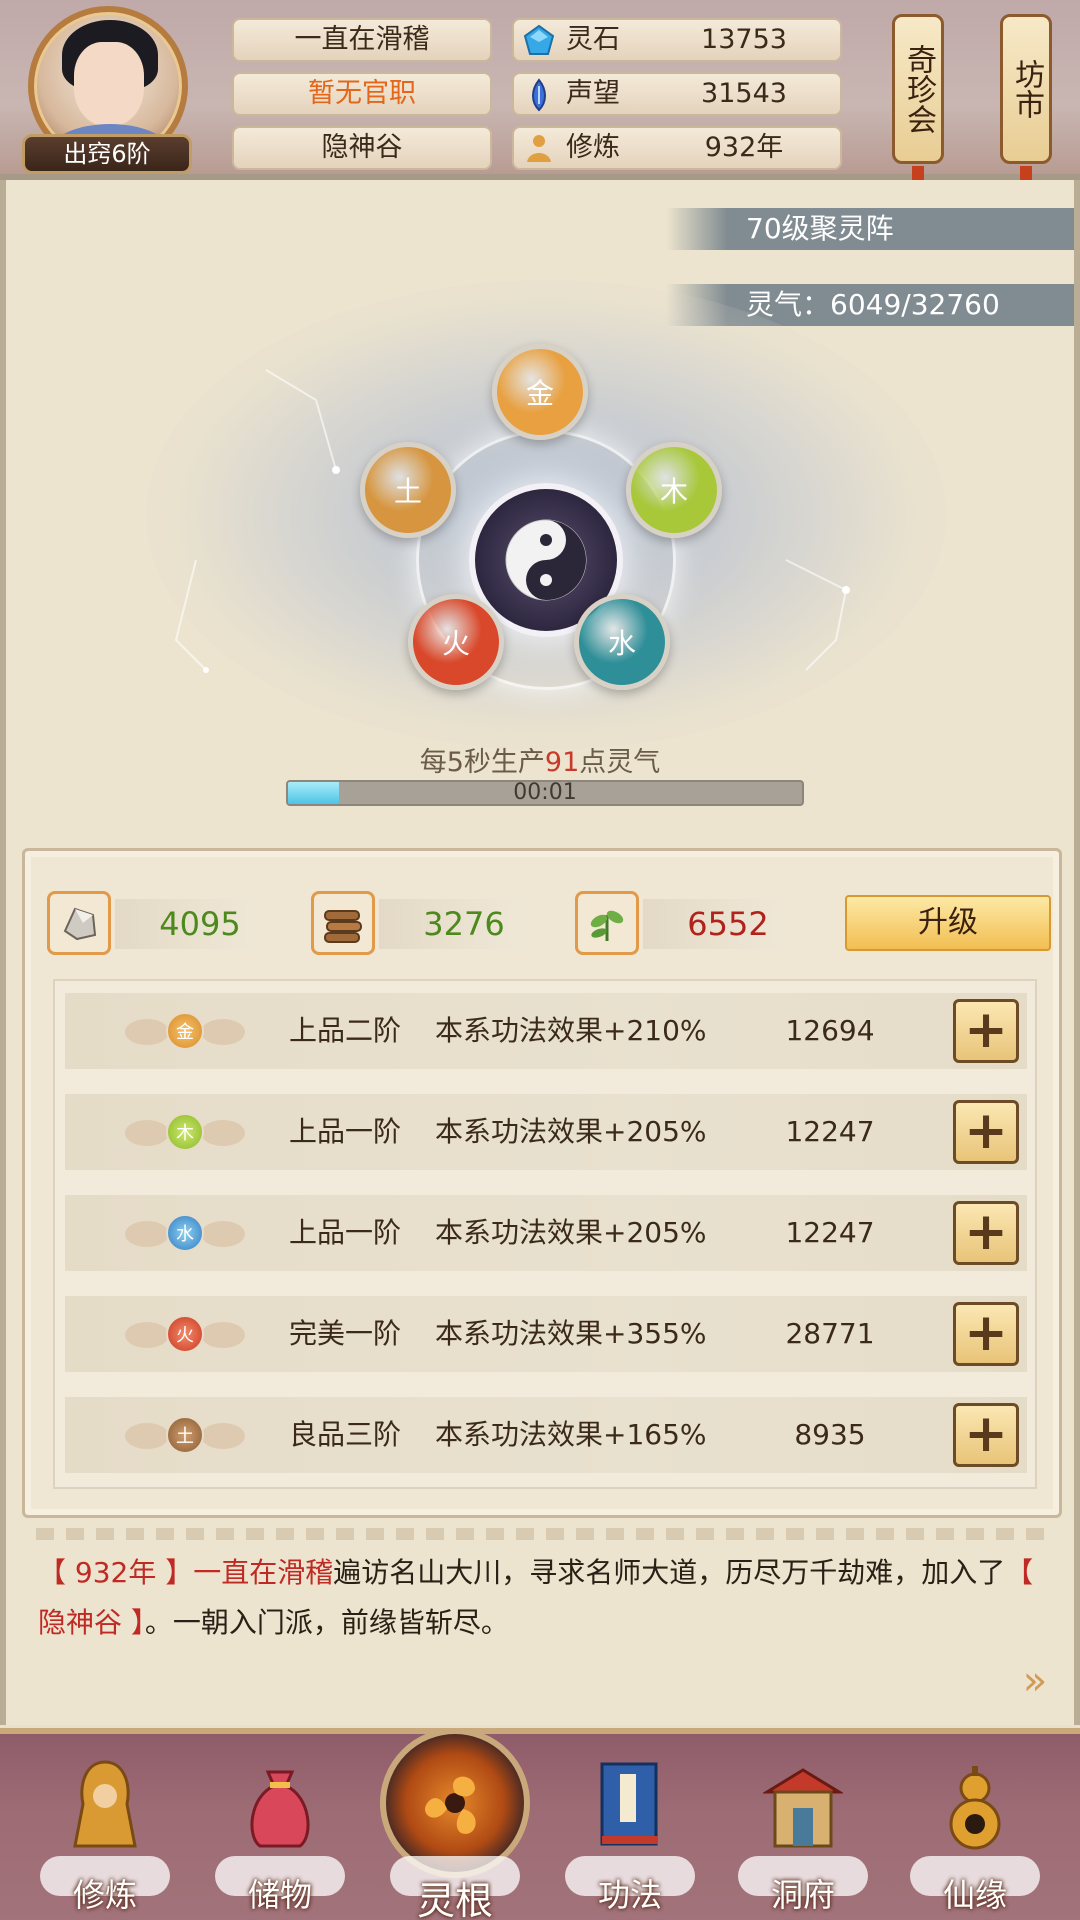 This screenshot has height=1920, width=1080. Describe the element at coordinates (830, 1333) in the screenshot. I see `root-value: 28771` at that location.